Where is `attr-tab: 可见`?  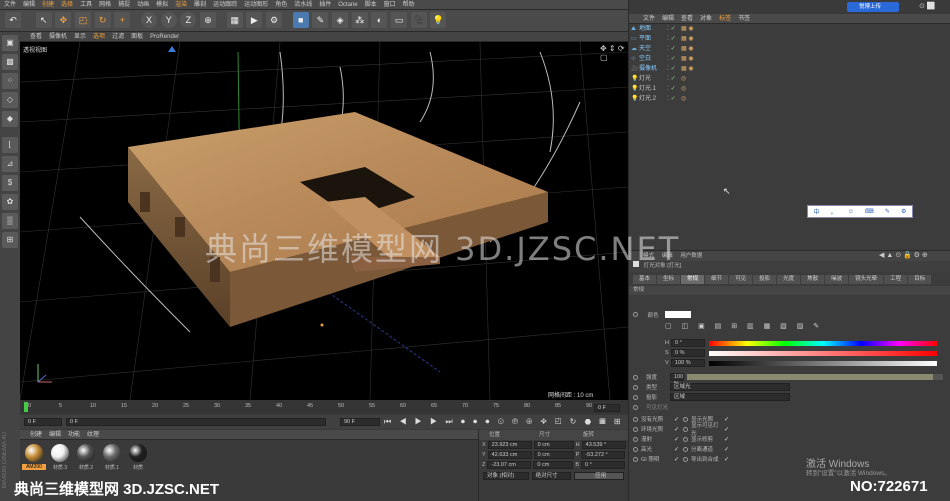
attr-tab: 可见 is located at coordinates (741, 279).